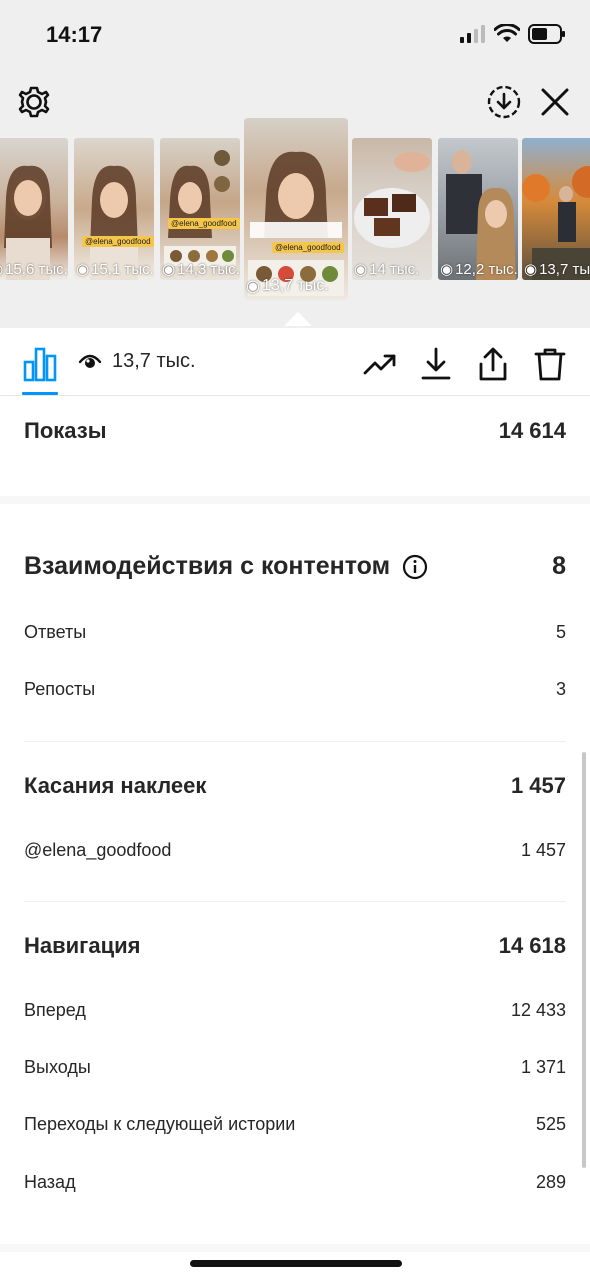 This screenshot has height=1280, width=590. What do you see at coordinates (504, 102) in the screenshot?
I see `download-circle-icon` at bounding box center [504, 102].